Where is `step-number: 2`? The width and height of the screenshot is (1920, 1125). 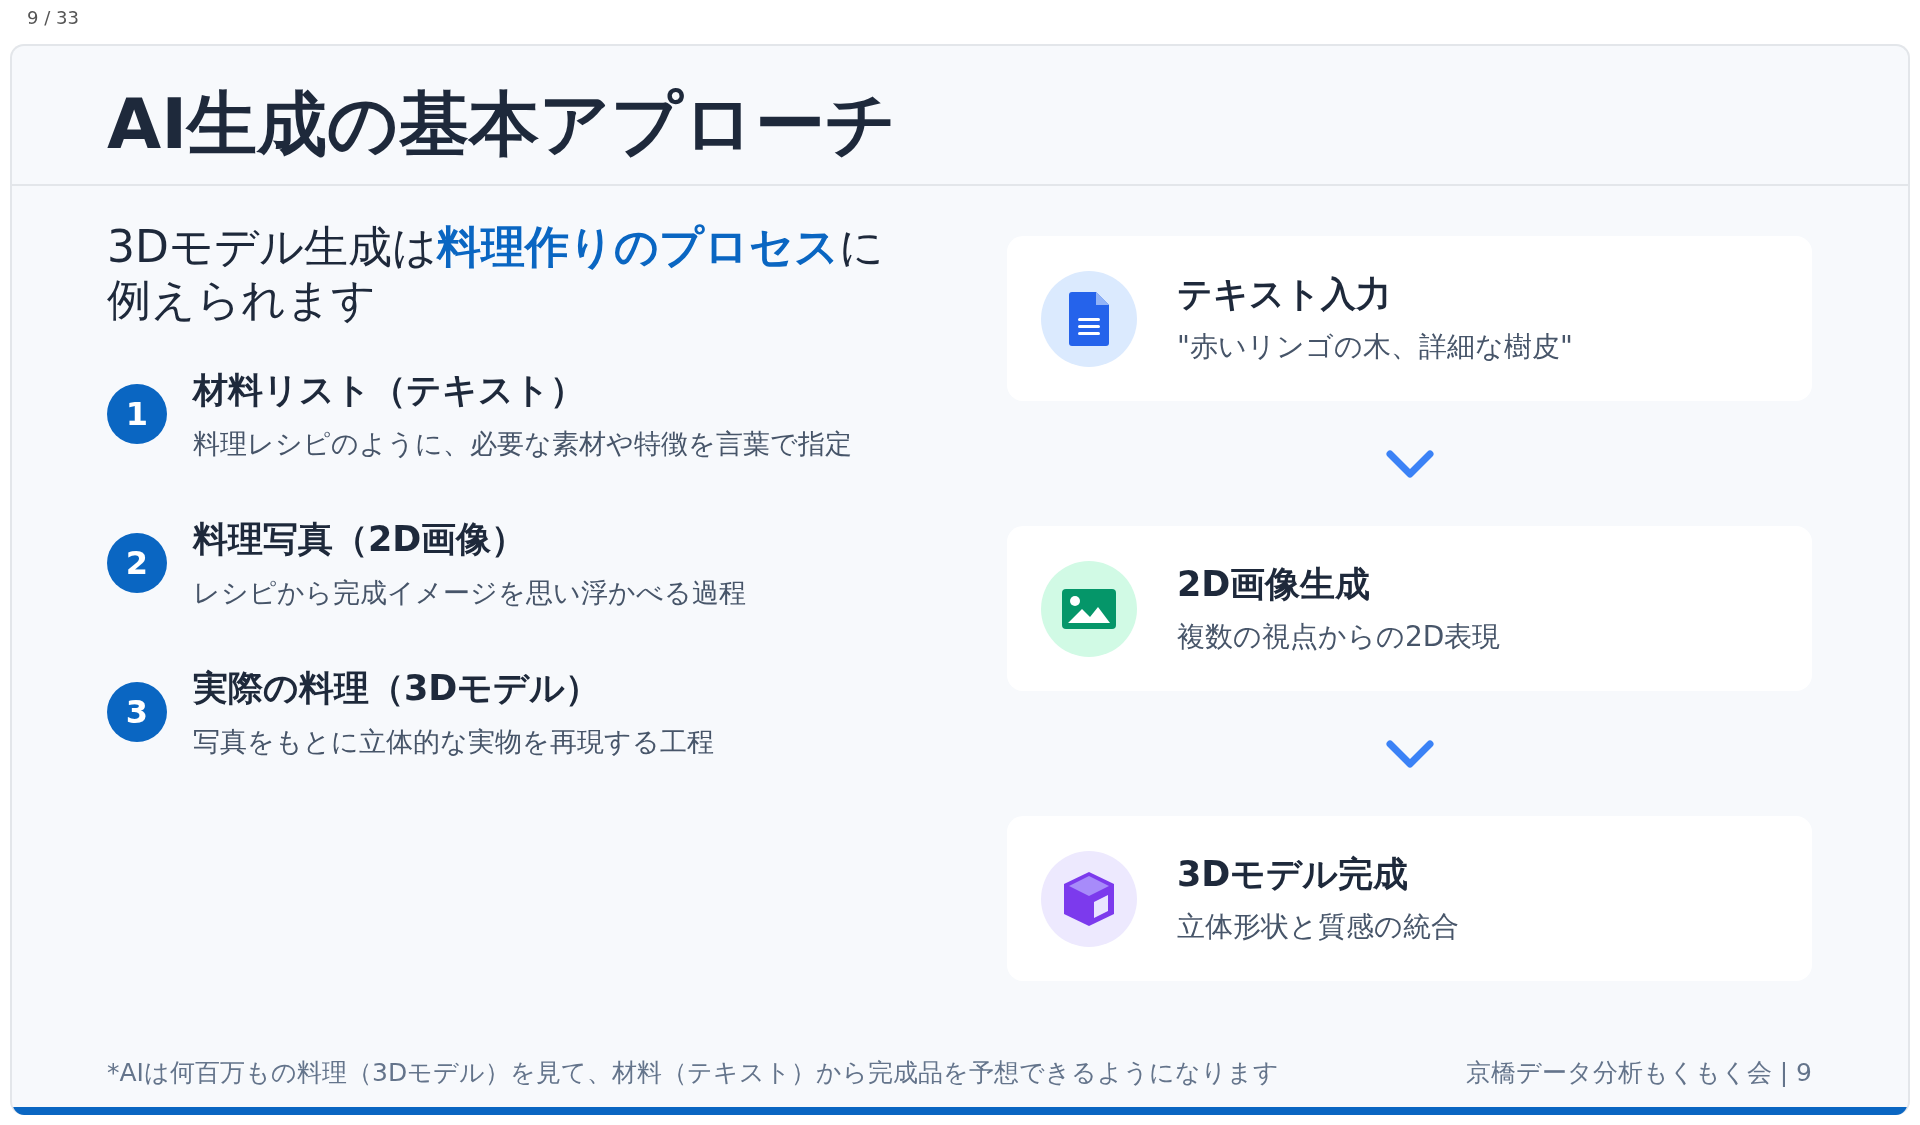 step-number: 2 is located at coordinates (137, 563).